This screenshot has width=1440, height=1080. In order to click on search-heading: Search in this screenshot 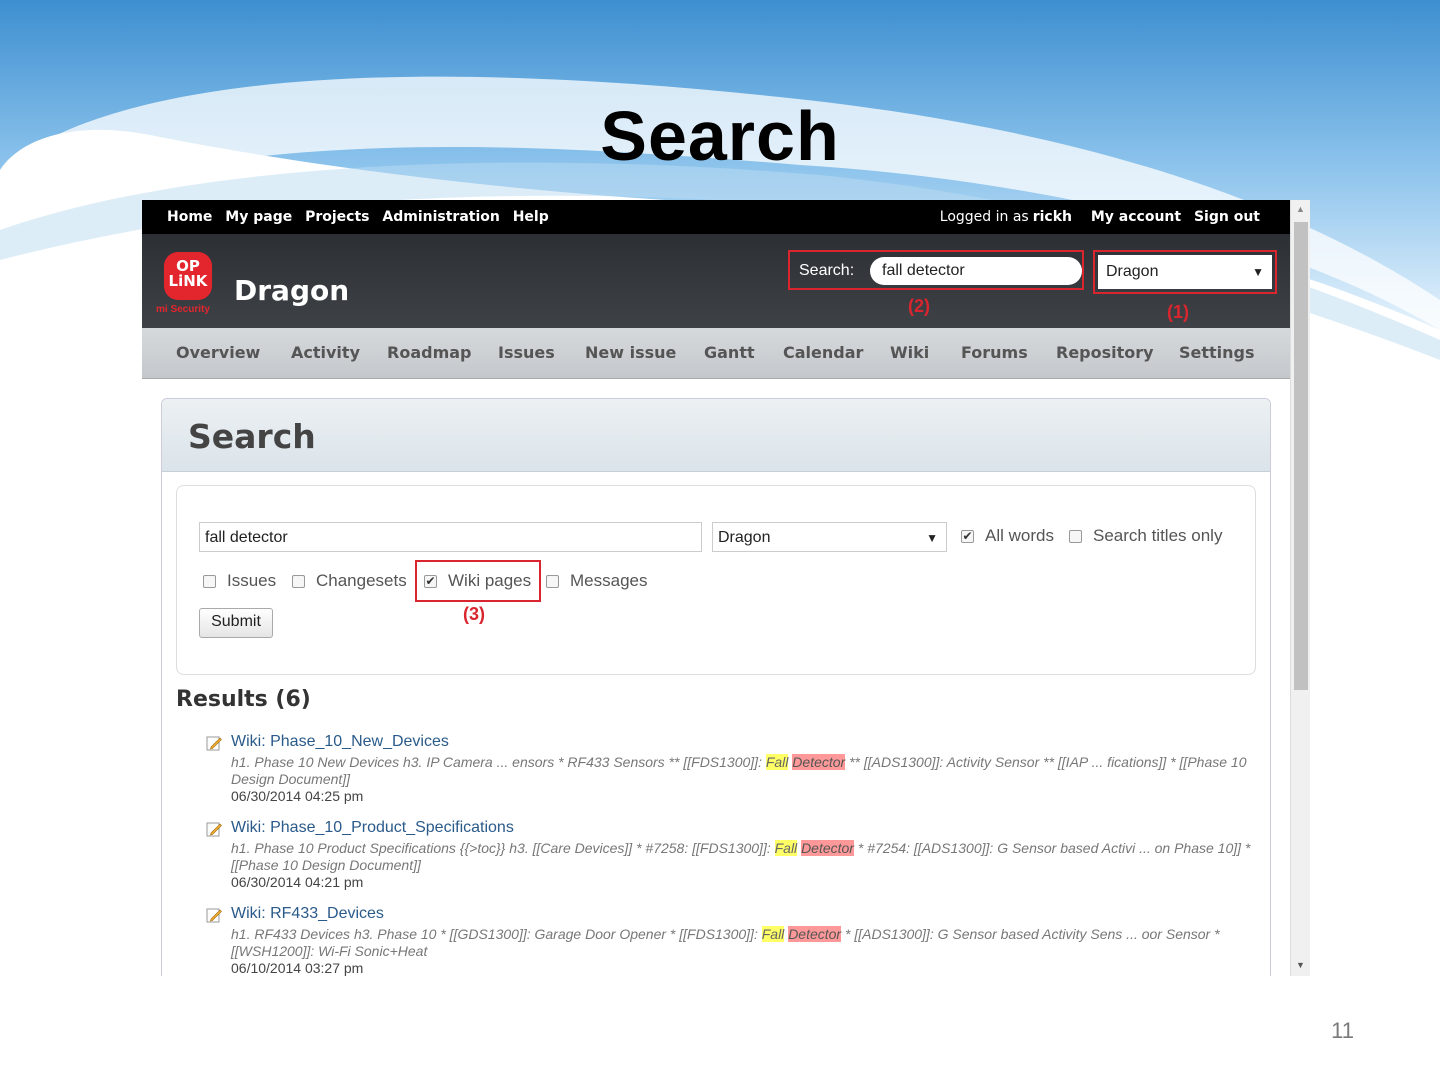, I will do `click(252, 436)`.